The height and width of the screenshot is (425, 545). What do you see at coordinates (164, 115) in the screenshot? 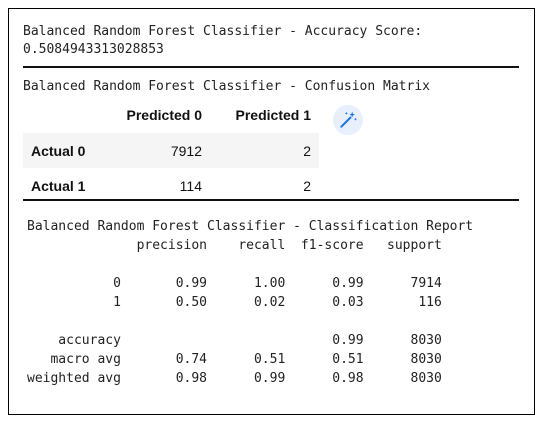
I see `table-header-cell: Predicted 0` at bounding box center [164, 115].